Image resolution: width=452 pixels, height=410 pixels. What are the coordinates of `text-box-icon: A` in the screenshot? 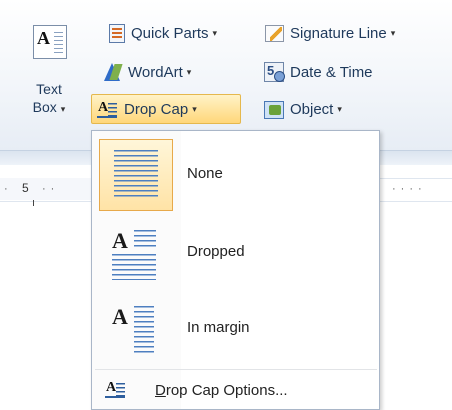 It's located at (50, 42).